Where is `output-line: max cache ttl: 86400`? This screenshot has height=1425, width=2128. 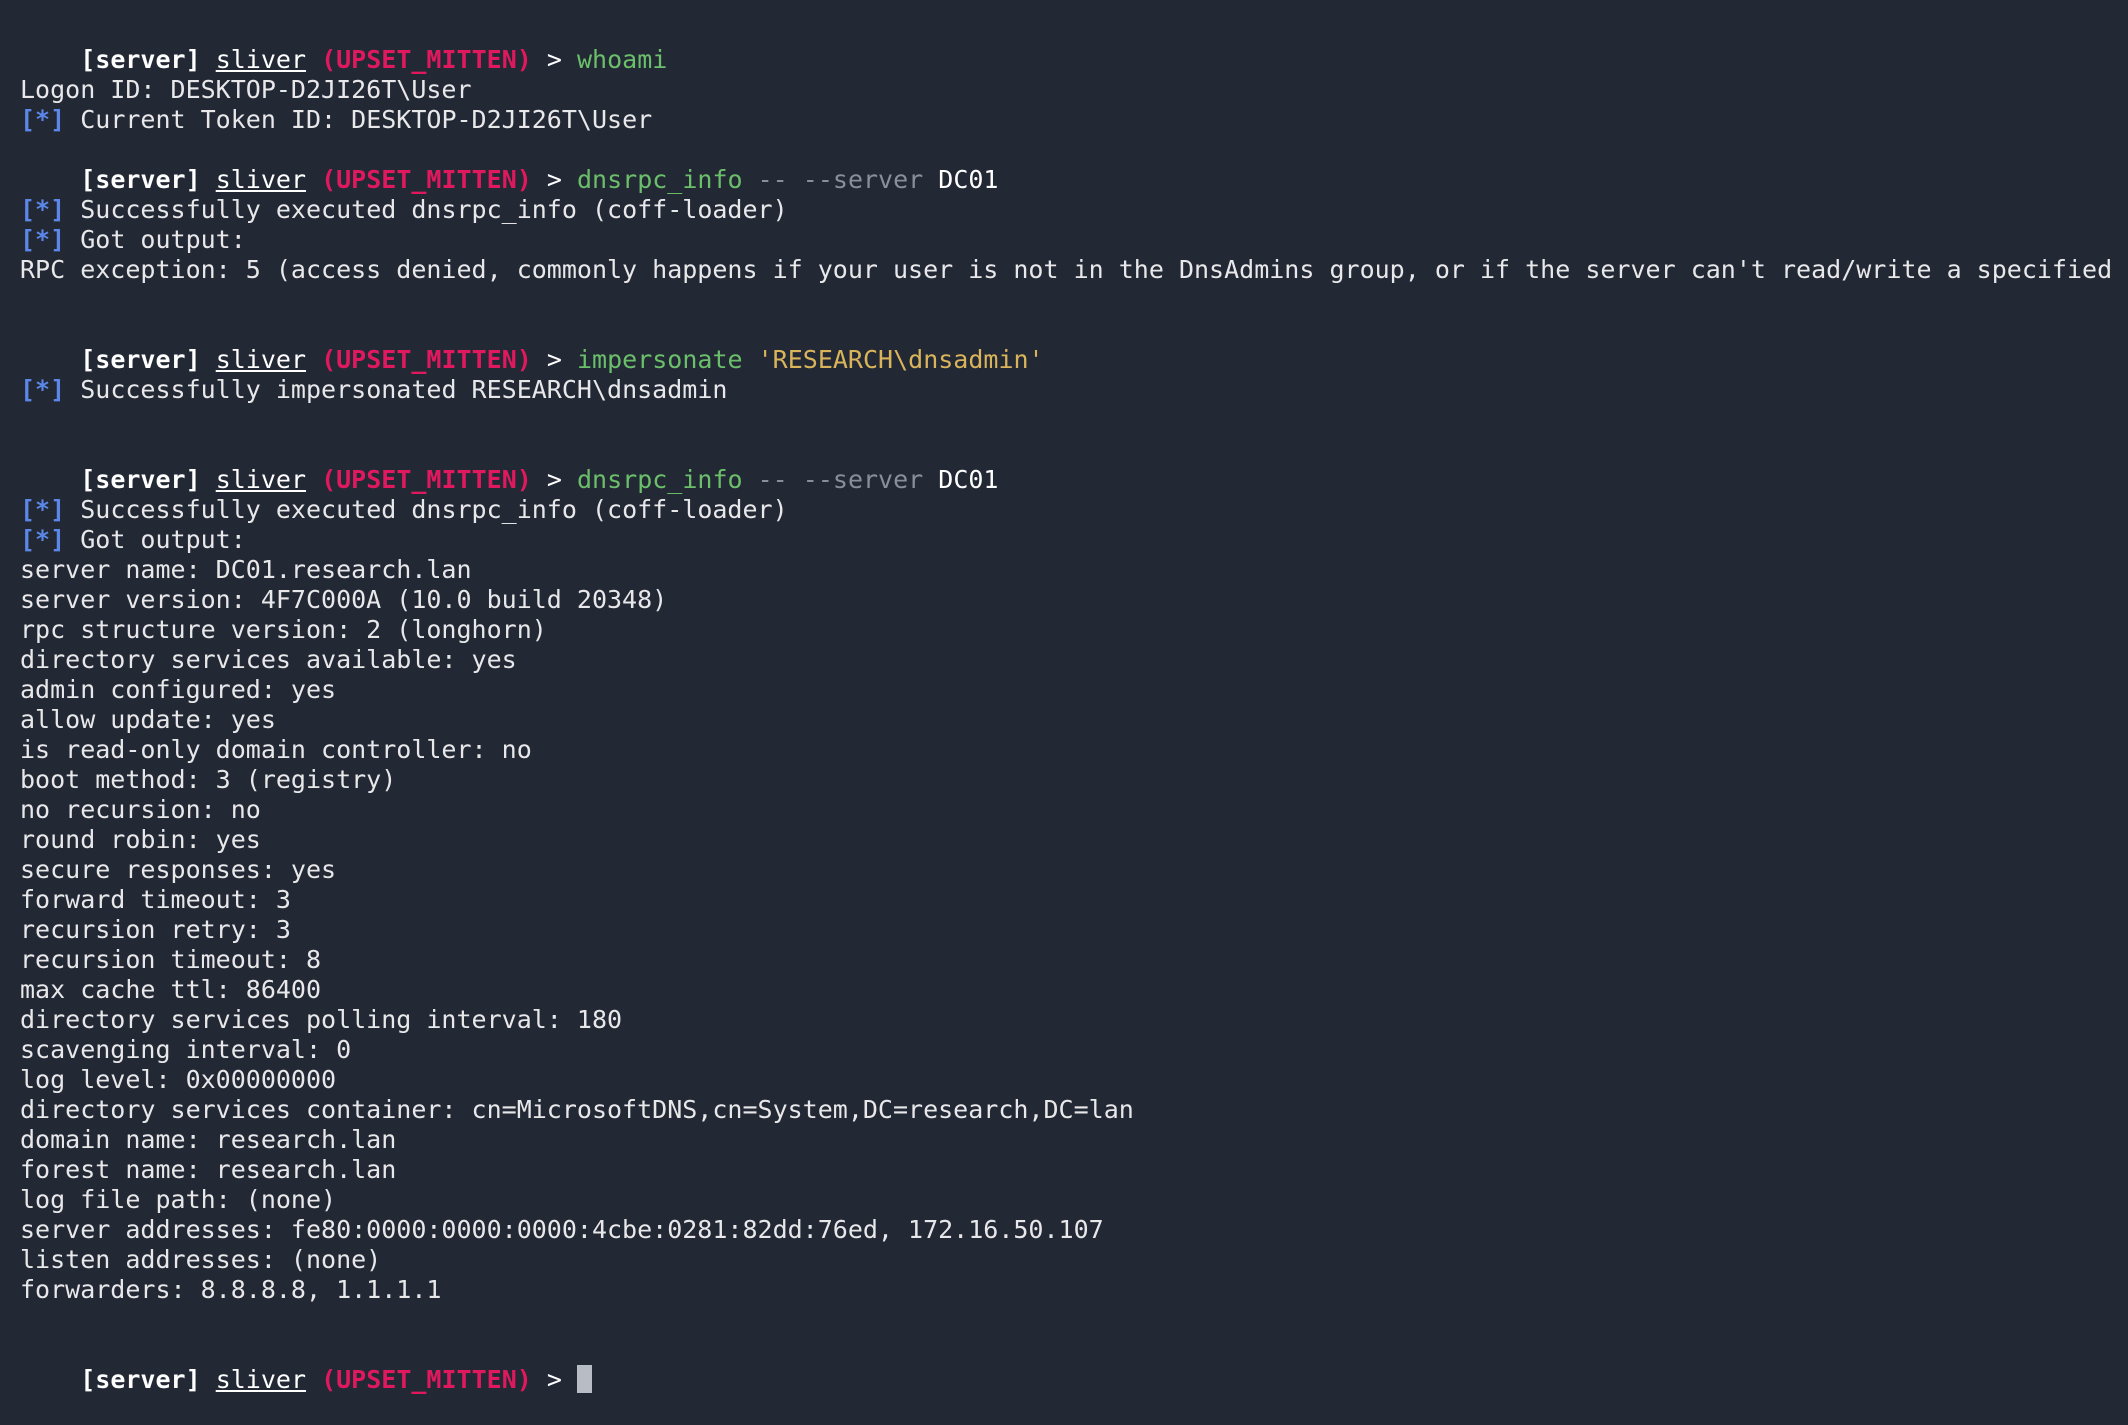
output-line: max cache ttl: 86400 is located at coordinates (171, 989).